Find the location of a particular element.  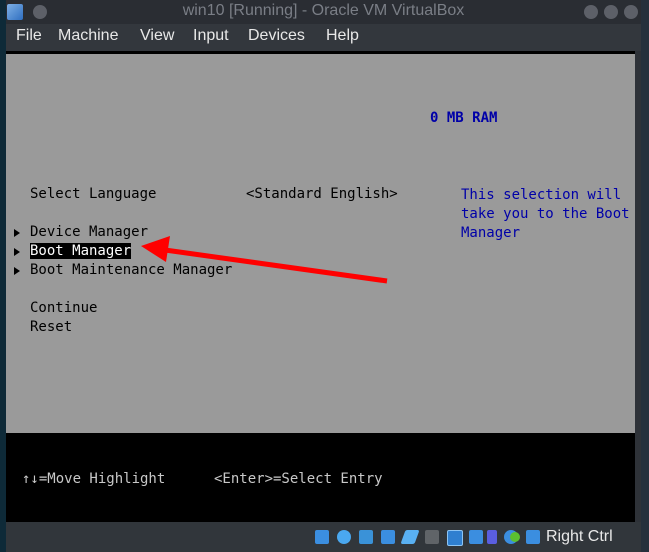

menu-view: View is located at coordinates (157, 36).